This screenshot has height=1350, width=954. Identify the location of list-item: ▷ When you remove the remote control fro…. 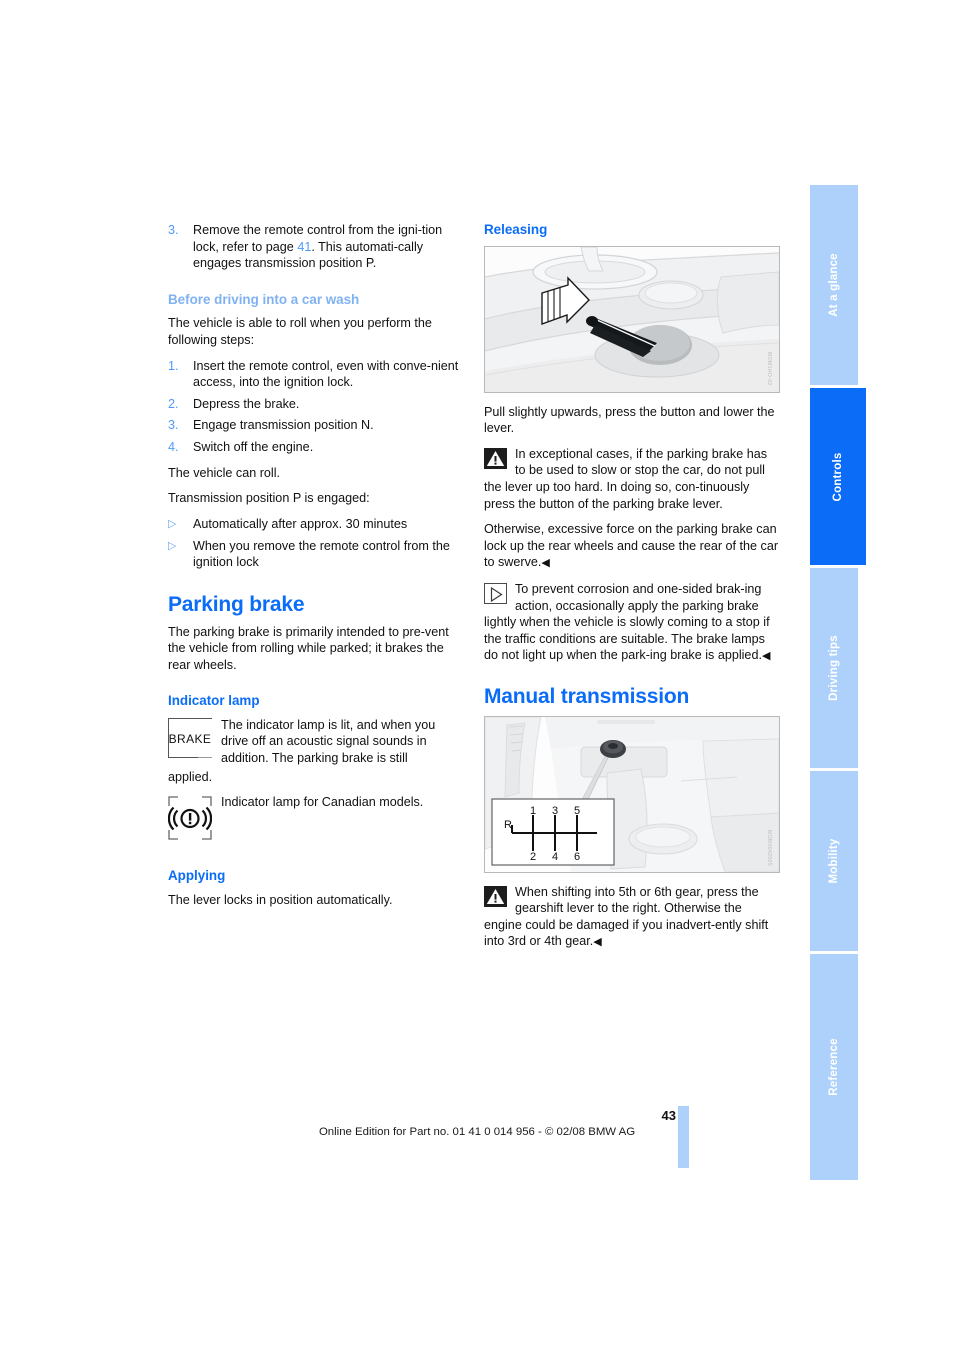
(316, 554).